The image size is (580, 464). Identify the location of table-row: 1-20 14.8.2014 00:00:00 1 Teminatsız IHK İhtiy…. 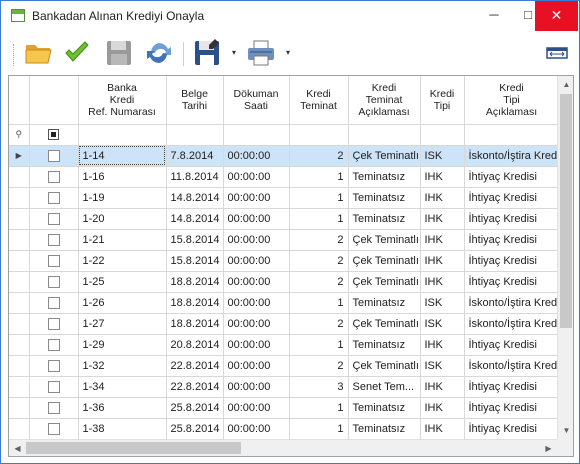
(284, 219).